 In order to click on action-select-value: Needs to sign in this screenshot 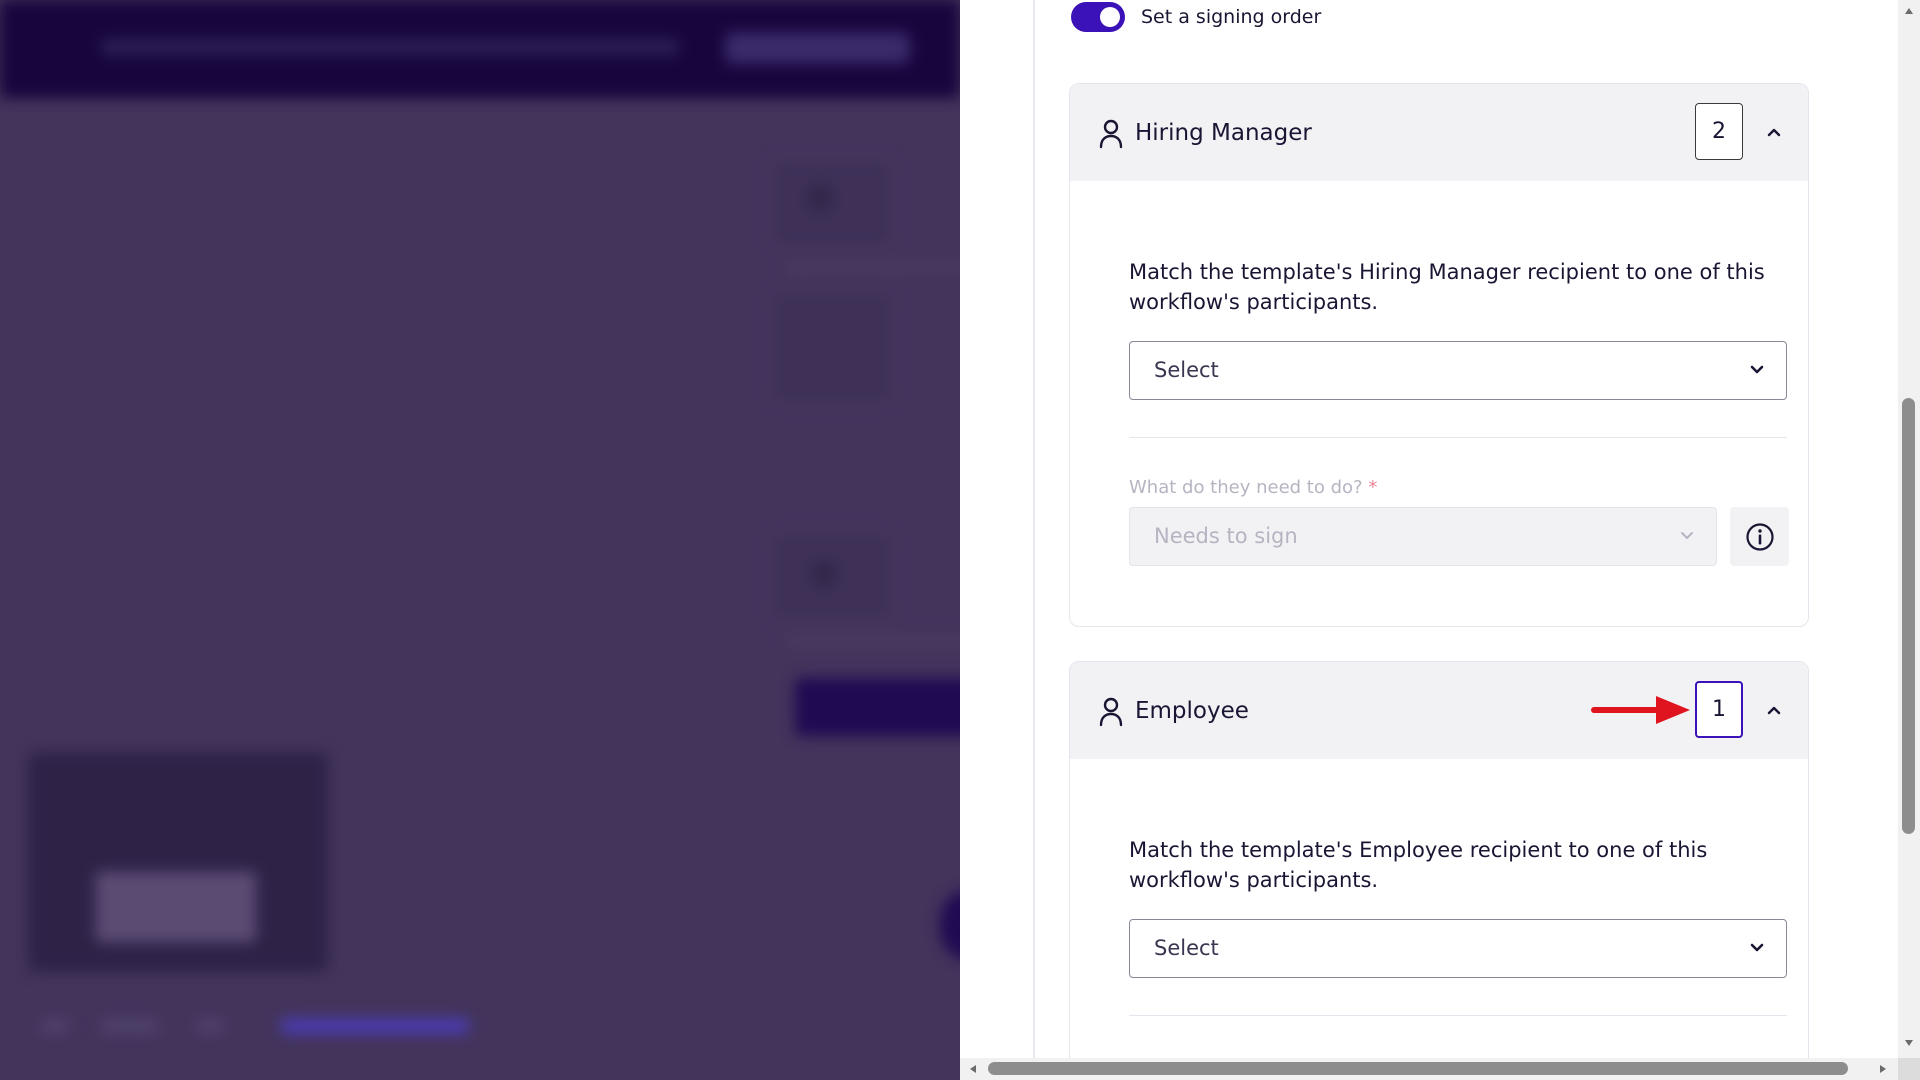, I will do `click(1226, 536)`.